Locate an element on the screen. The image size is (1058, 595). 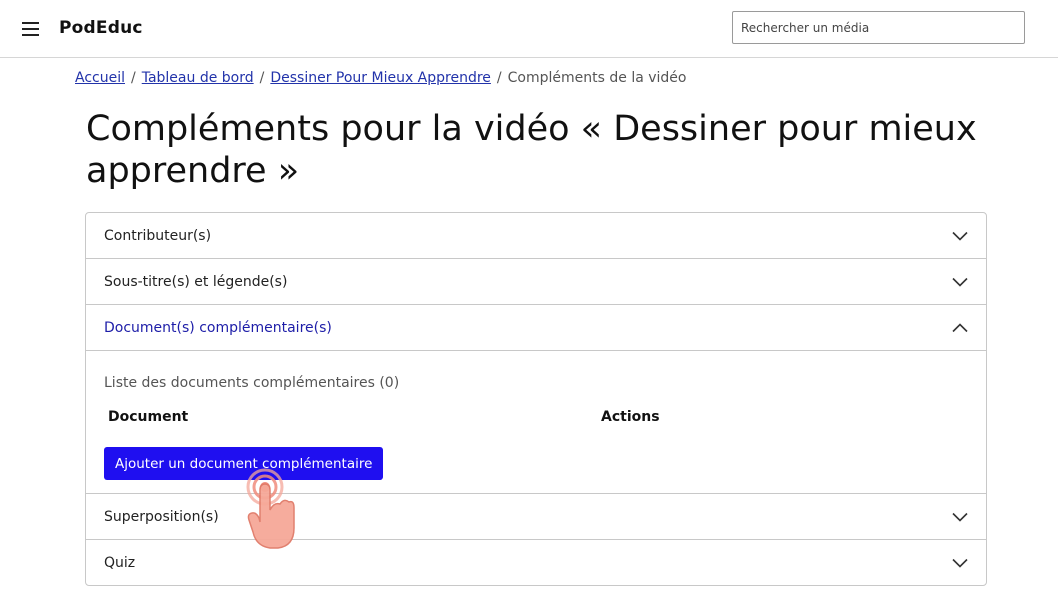
accordion-header-label: Contributeur(s) is located at coordinates (158, 235).